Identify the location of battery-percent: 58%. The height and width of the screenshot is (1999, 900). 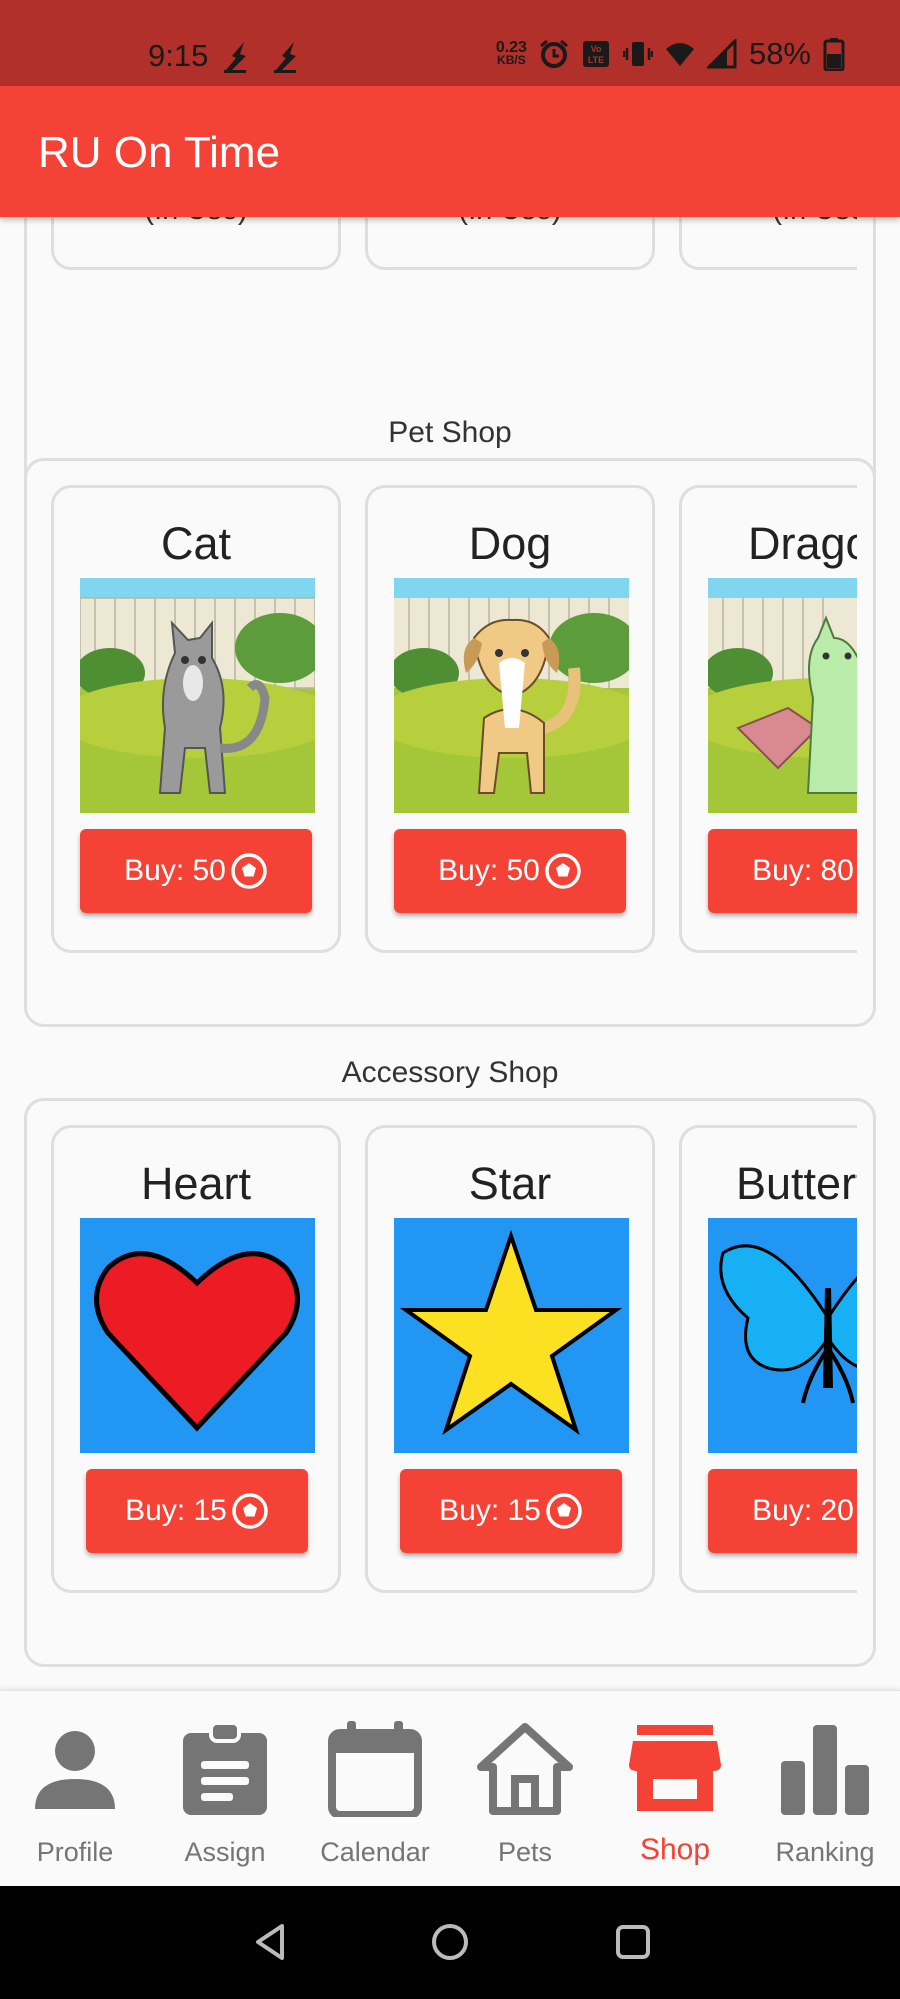
(779, 53).